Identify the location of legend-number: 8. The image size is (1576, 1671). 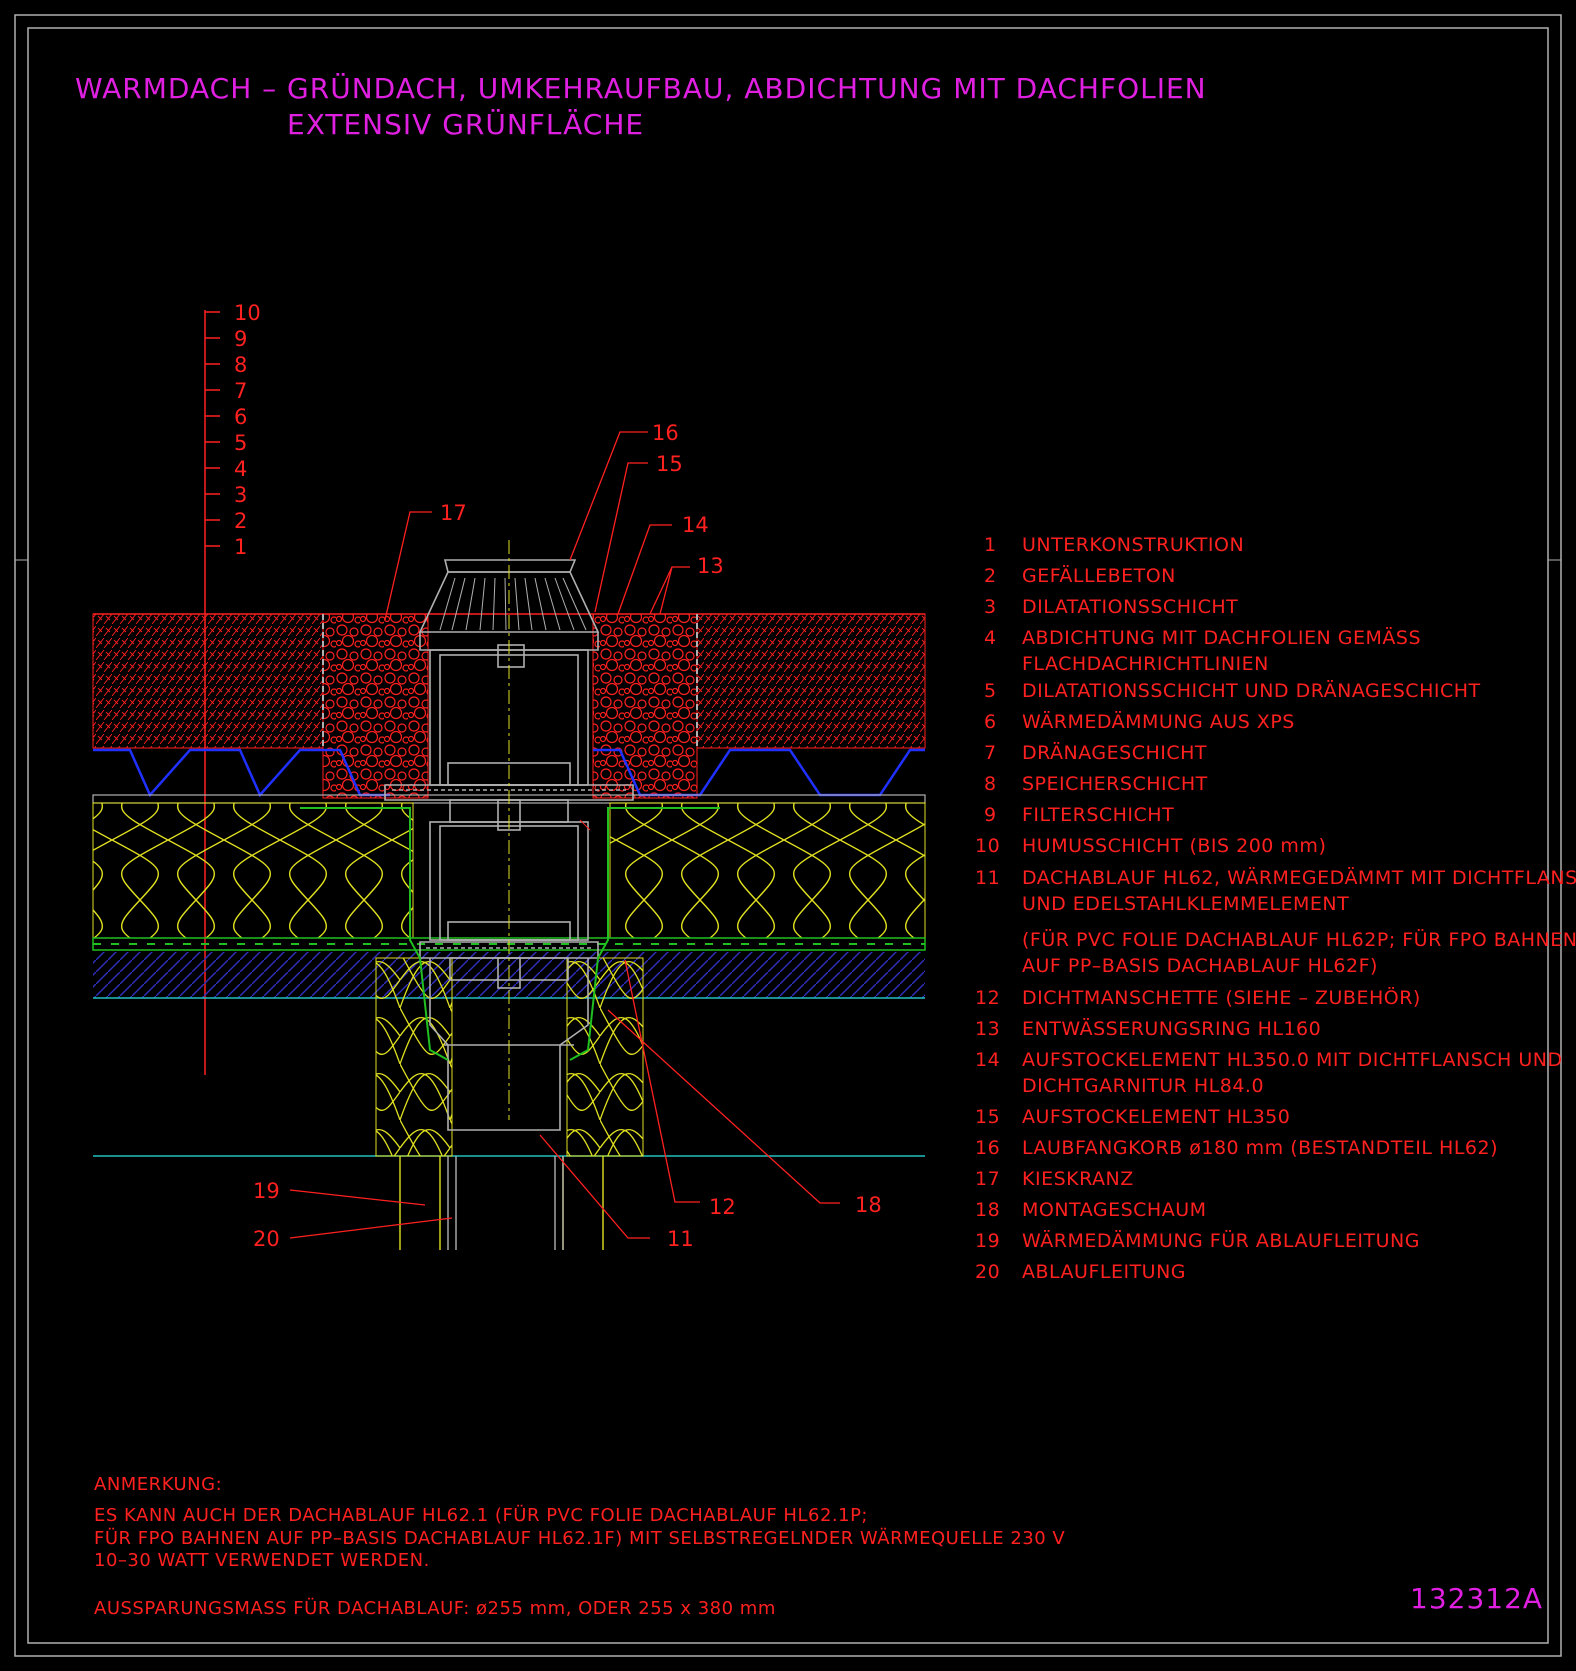
(990, 784).